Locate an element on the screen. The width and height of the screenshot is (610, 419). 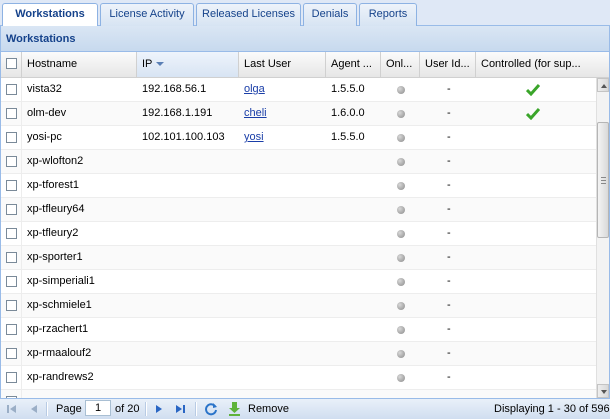
hostname-cell: xp-sporter1 is located at coordinates (55, 257).